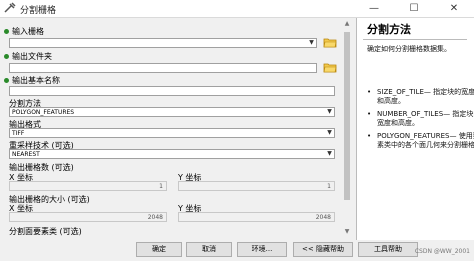 This screenshot has height=261, width=474. What do you see at coordinates (209, 249) in the screenshot?
I see `cancel-button: 取消` at bounding box center [209, 249].